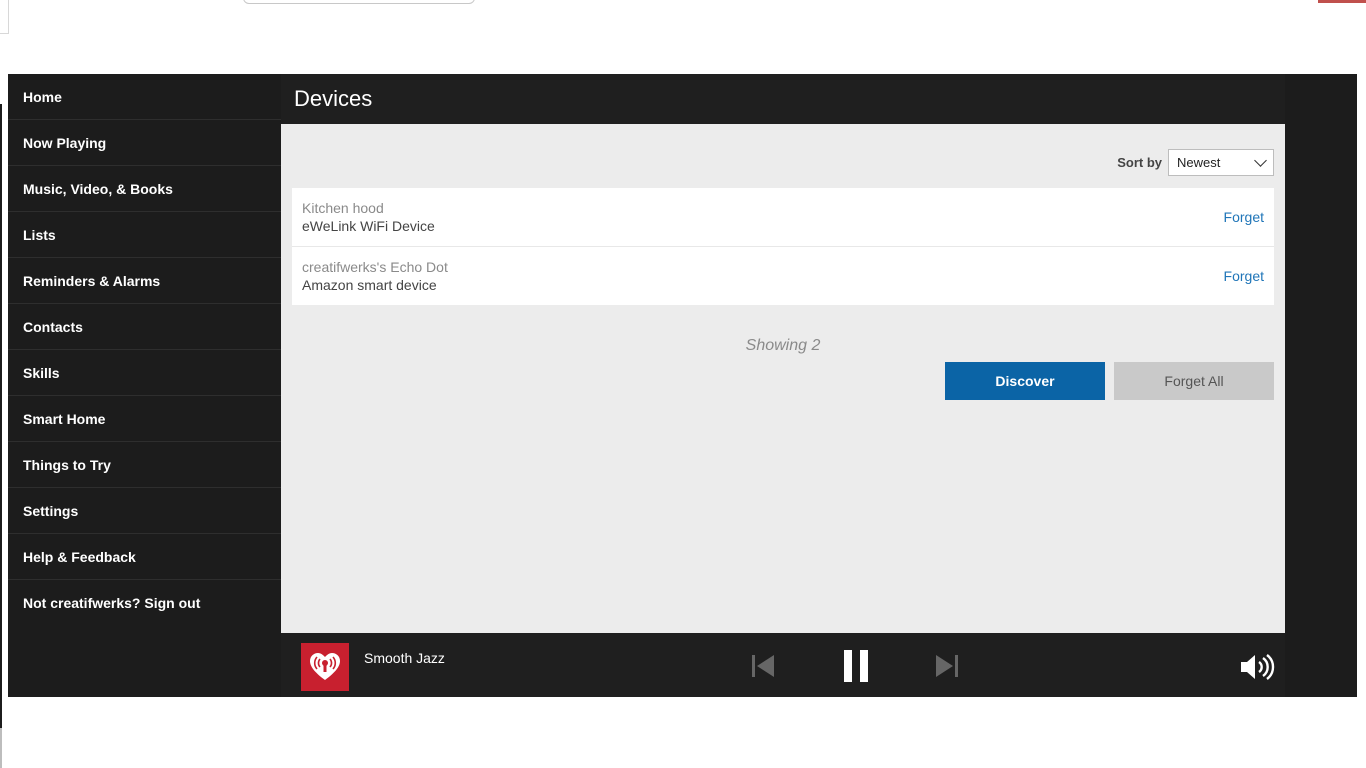 The image size is (1366, 768). I want to click on sidebar-item-settings: Settings, so click(144, 511).